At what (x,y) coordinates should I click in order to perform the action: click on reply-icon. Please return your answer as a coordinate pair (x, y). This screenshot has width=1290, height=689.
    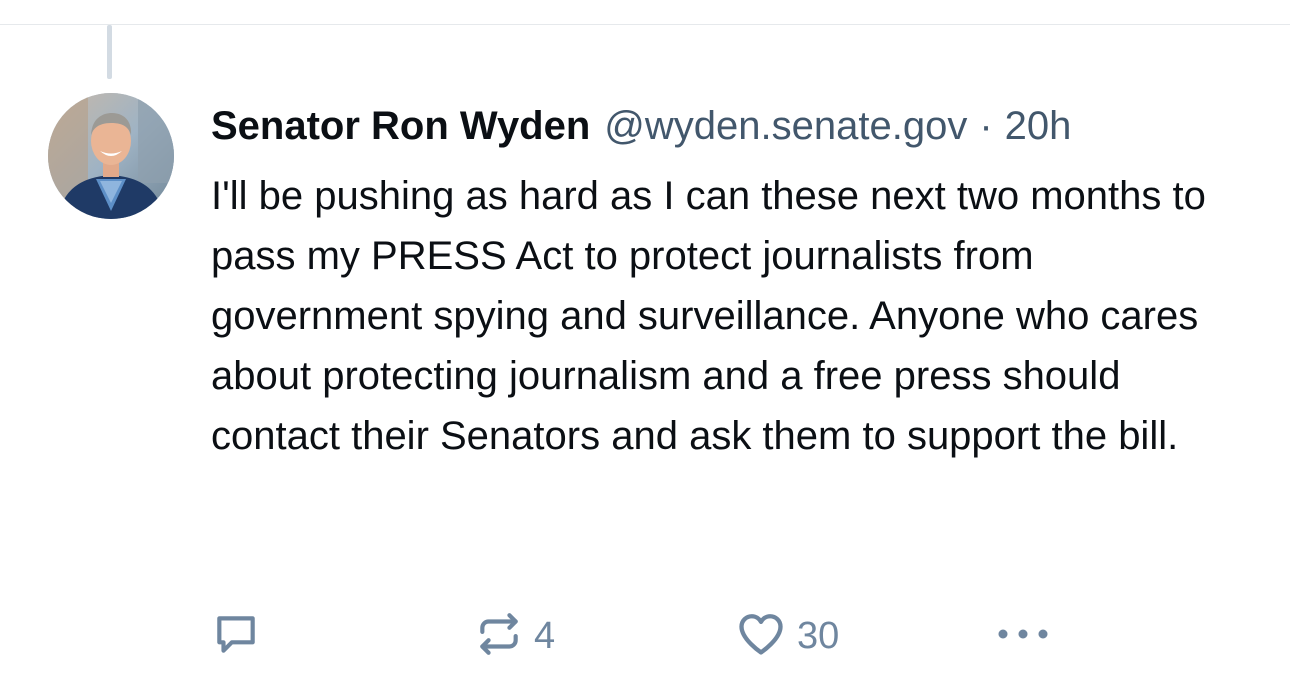
    Looking at the image, I should click on (236, 636).